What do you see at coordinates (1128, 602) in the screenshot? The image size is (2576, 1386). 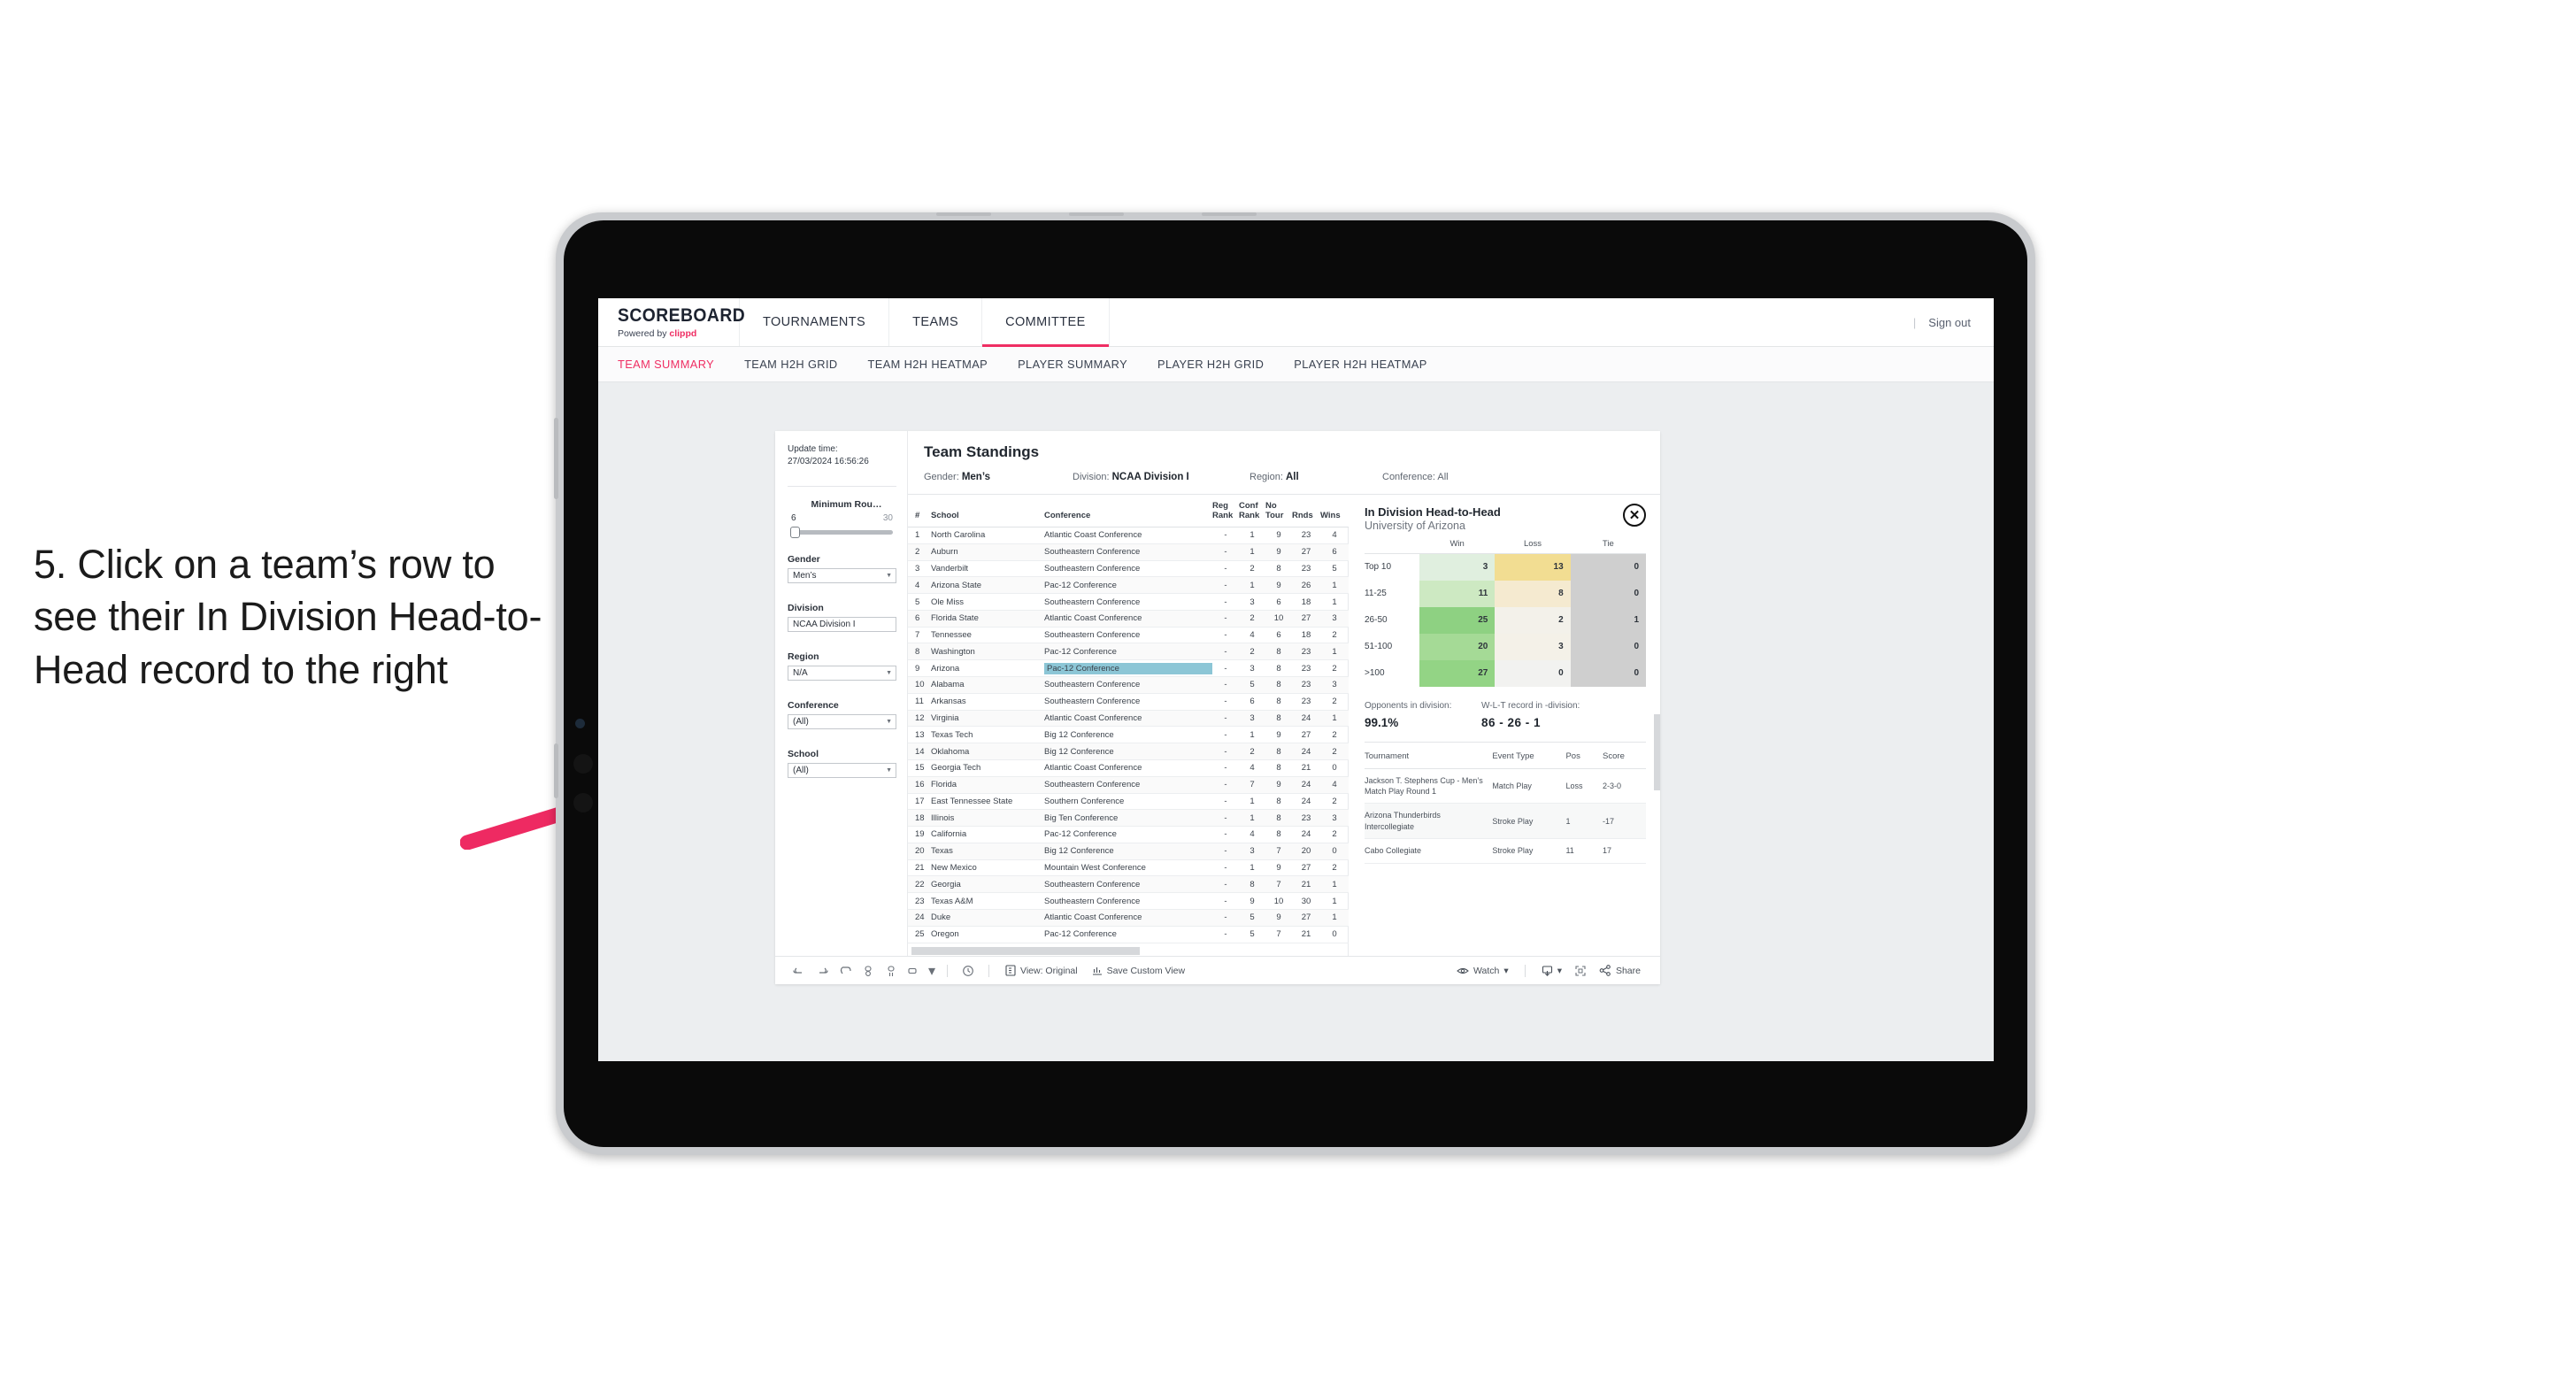 I see `table-row: 5 Ole Miss Southeastern Conference -3 6 18 1` at bounding box center [1128, 602].